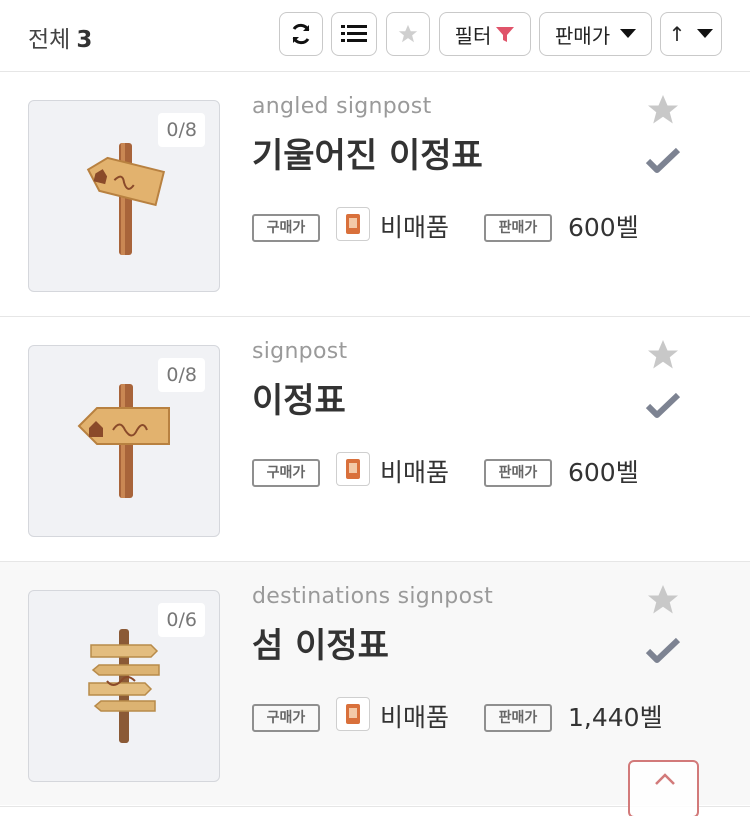 The height and width of the screenshot is (816, 750). What do you see at coordinates (320, 646) in the screenshot?
I see `item-korean-name: 섬 이정표` at bounding box center [320, 646].